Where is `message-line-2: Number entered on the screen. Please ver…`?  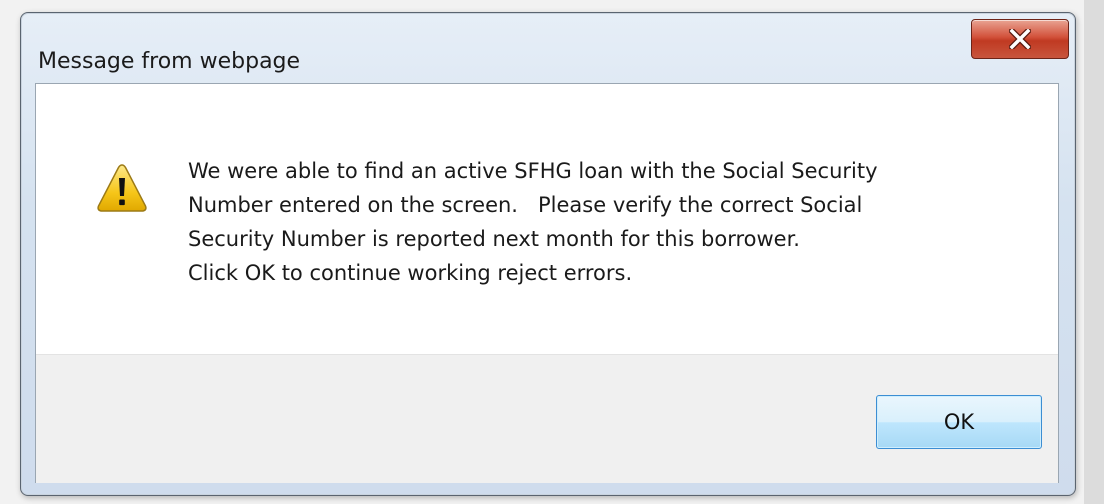 message-line-2: Number entered on the screen. Please ver… is located at coordinates (525, 205).